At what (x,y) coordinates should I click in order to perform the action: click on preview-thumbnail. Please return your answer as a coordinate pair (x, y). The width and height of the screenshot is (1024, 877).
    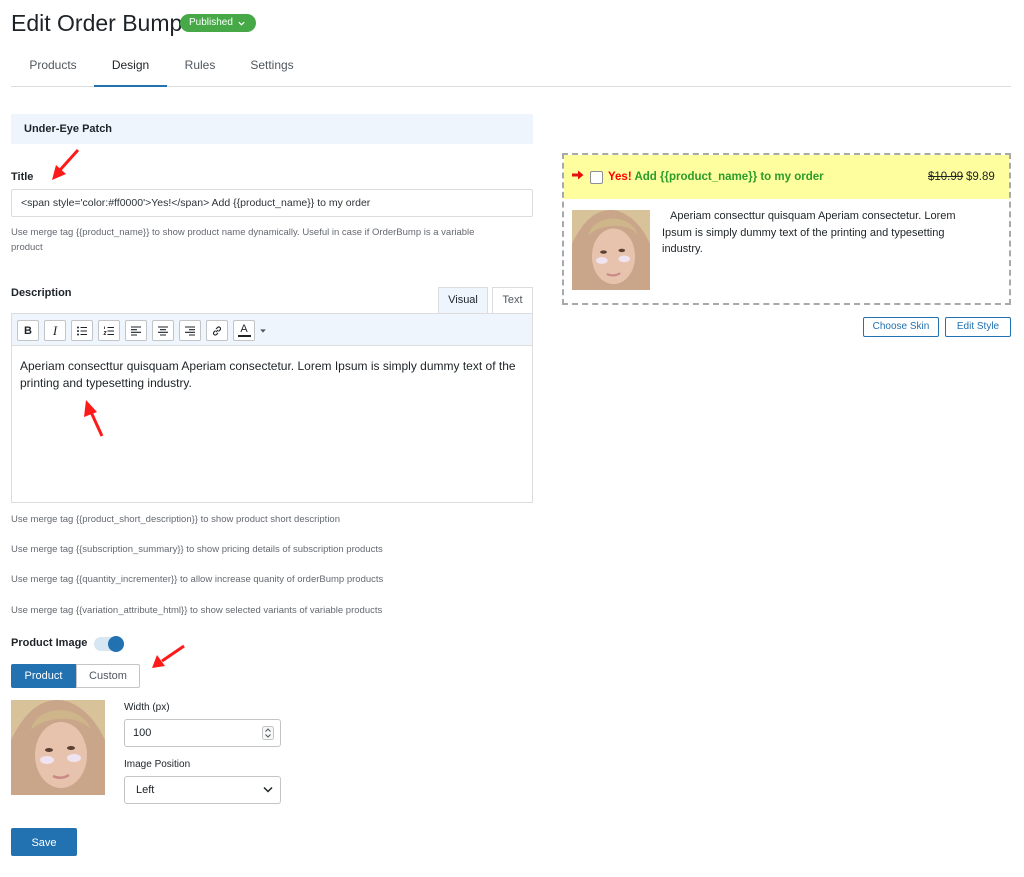
    Looking at the image, I should click on (611, 250).